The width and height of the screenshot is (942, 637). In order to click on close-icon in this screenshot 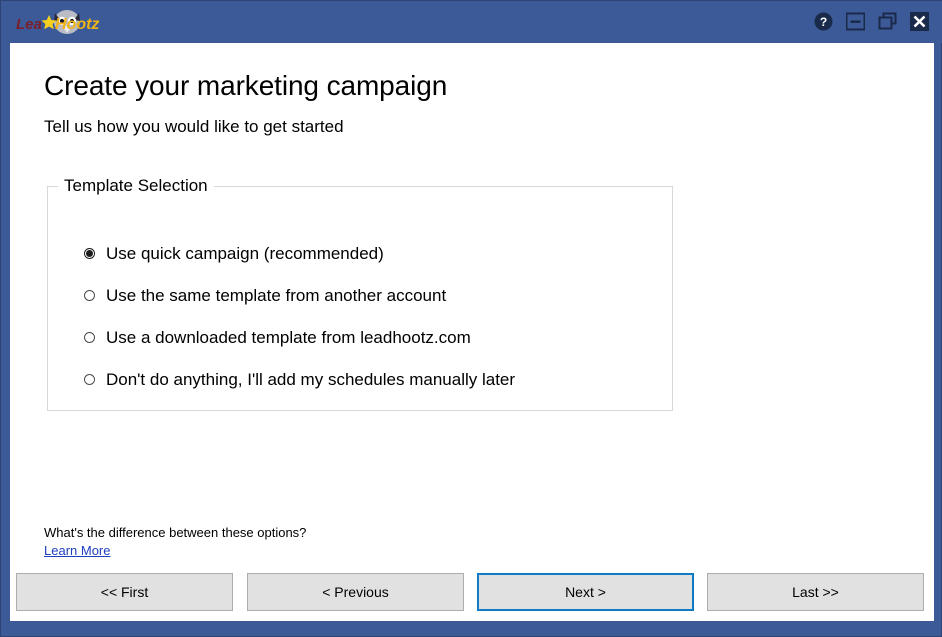, I will do `click(919, 21)`.